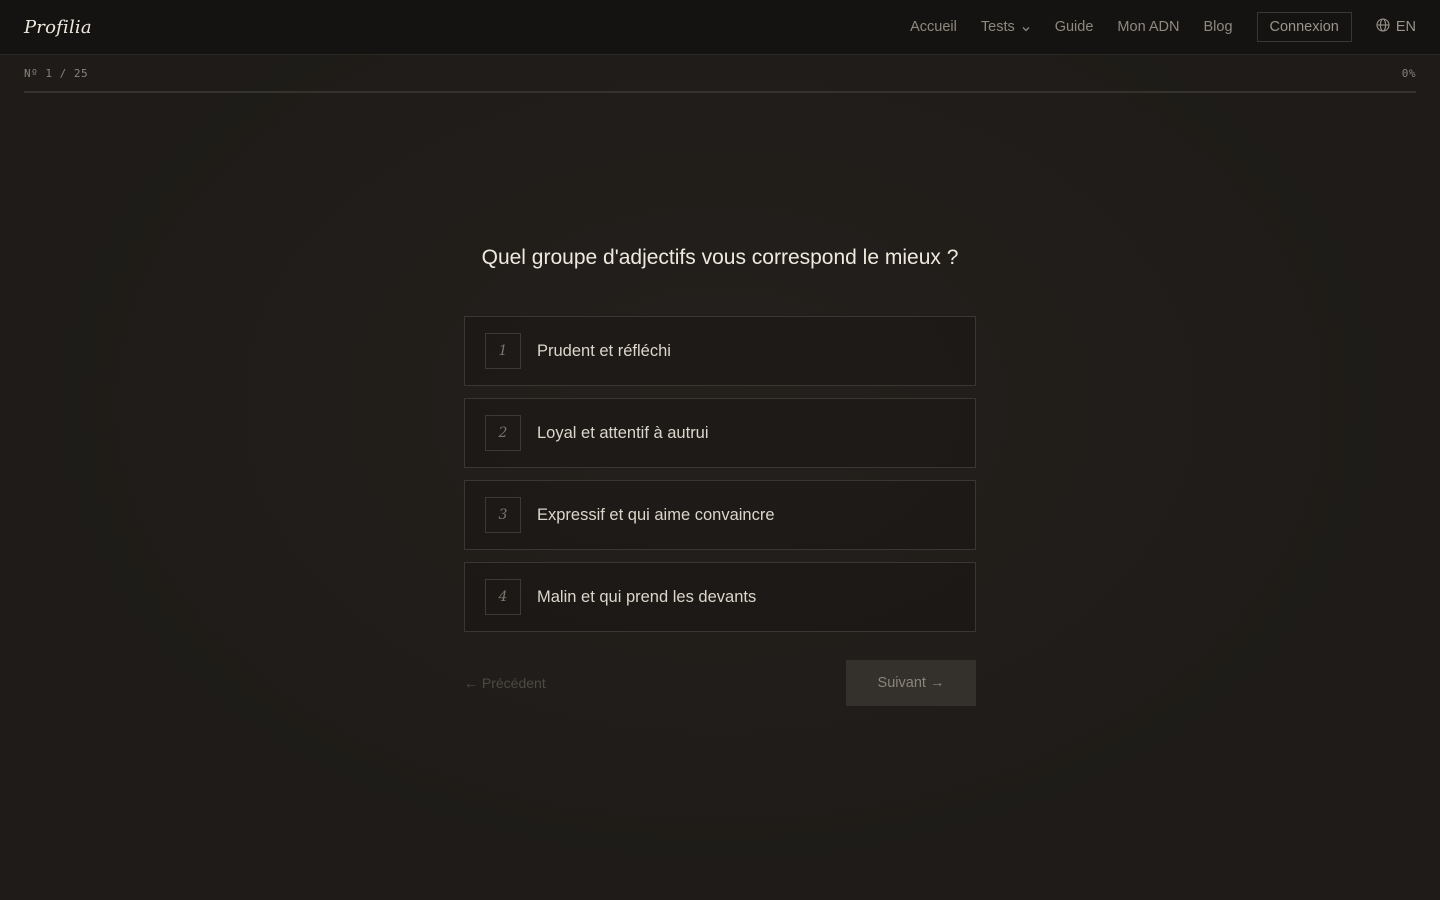 The height and width of the screenshot is (900, 1440). What do you see at coordinates (933, 27) in the screenshot?
I see `nav-link-home: Accueil` at bounding box center [933, 27].